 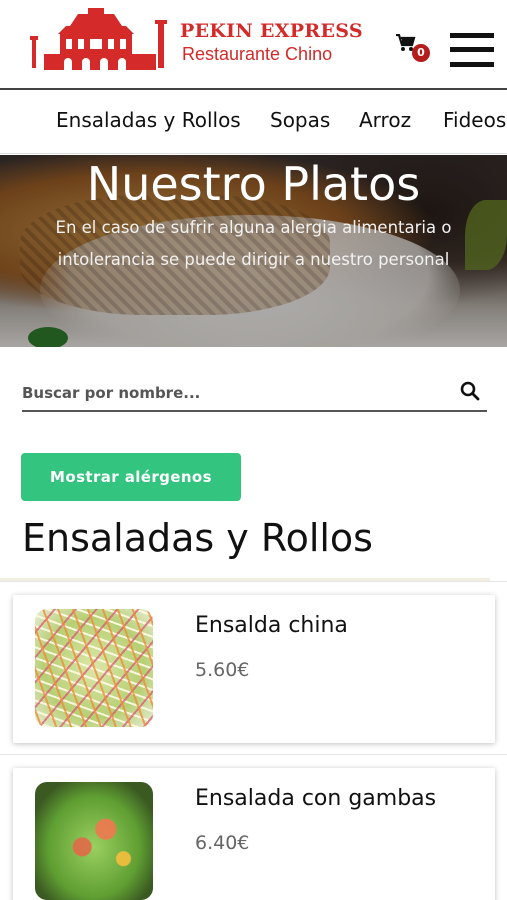 What do you see at coordinates (222, 670) in the screenshot?
I see `dish-price: 5.60€` at bounding box center [222, 670].